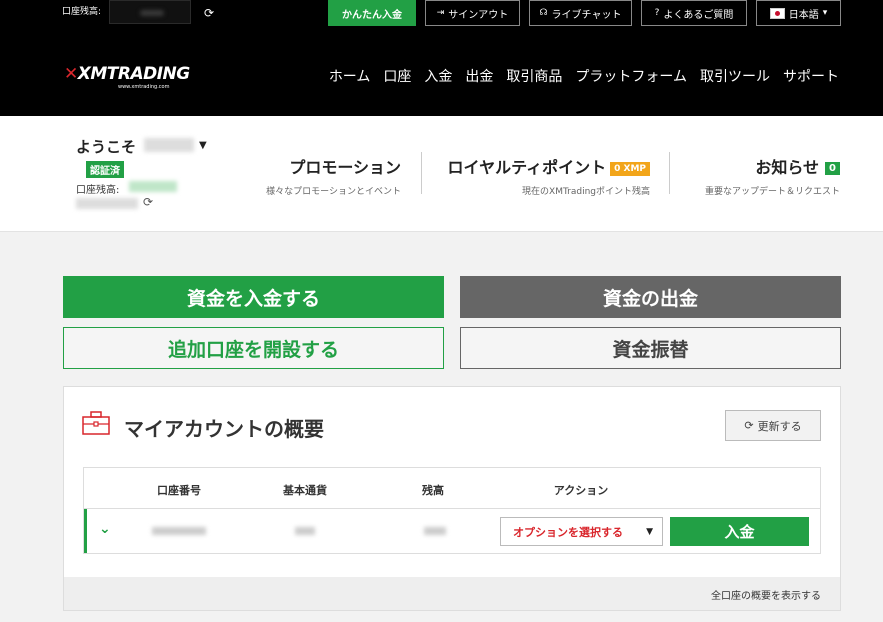 This screenshot has width=883, height=622. What do you see at coordinates (127, 74) in the screenshot?
I see `xmtrading-logo: ✕XMTRADING` at bounding box center [127, 74].